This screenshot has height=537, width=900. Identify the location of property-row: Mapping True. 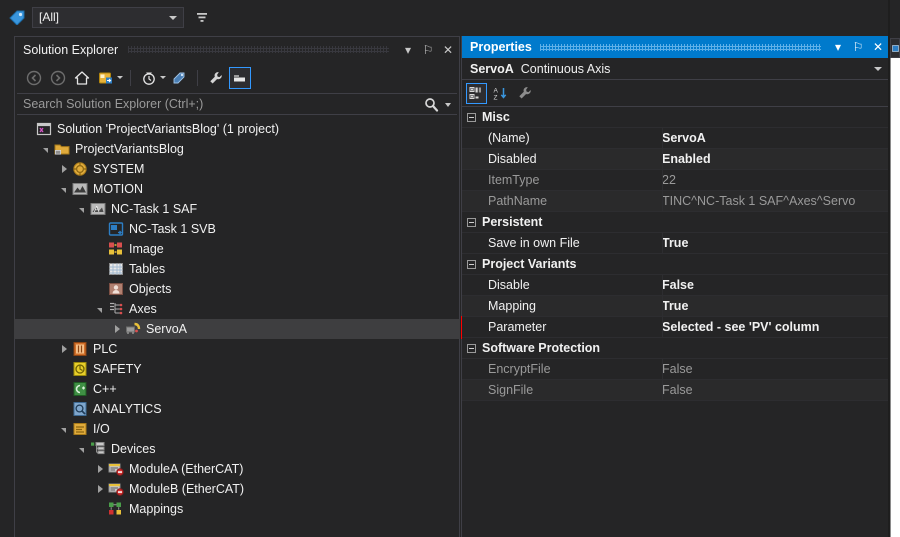
(675, 306).